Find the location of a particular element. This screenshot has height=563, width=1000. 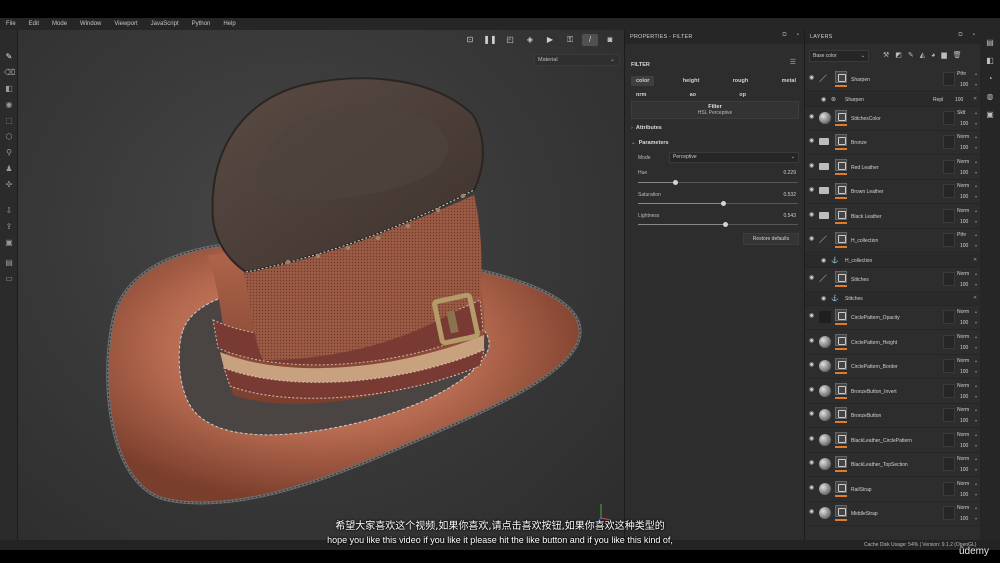

layer-name: CirclePattern_Opacity is located at coordinates (875, 318).